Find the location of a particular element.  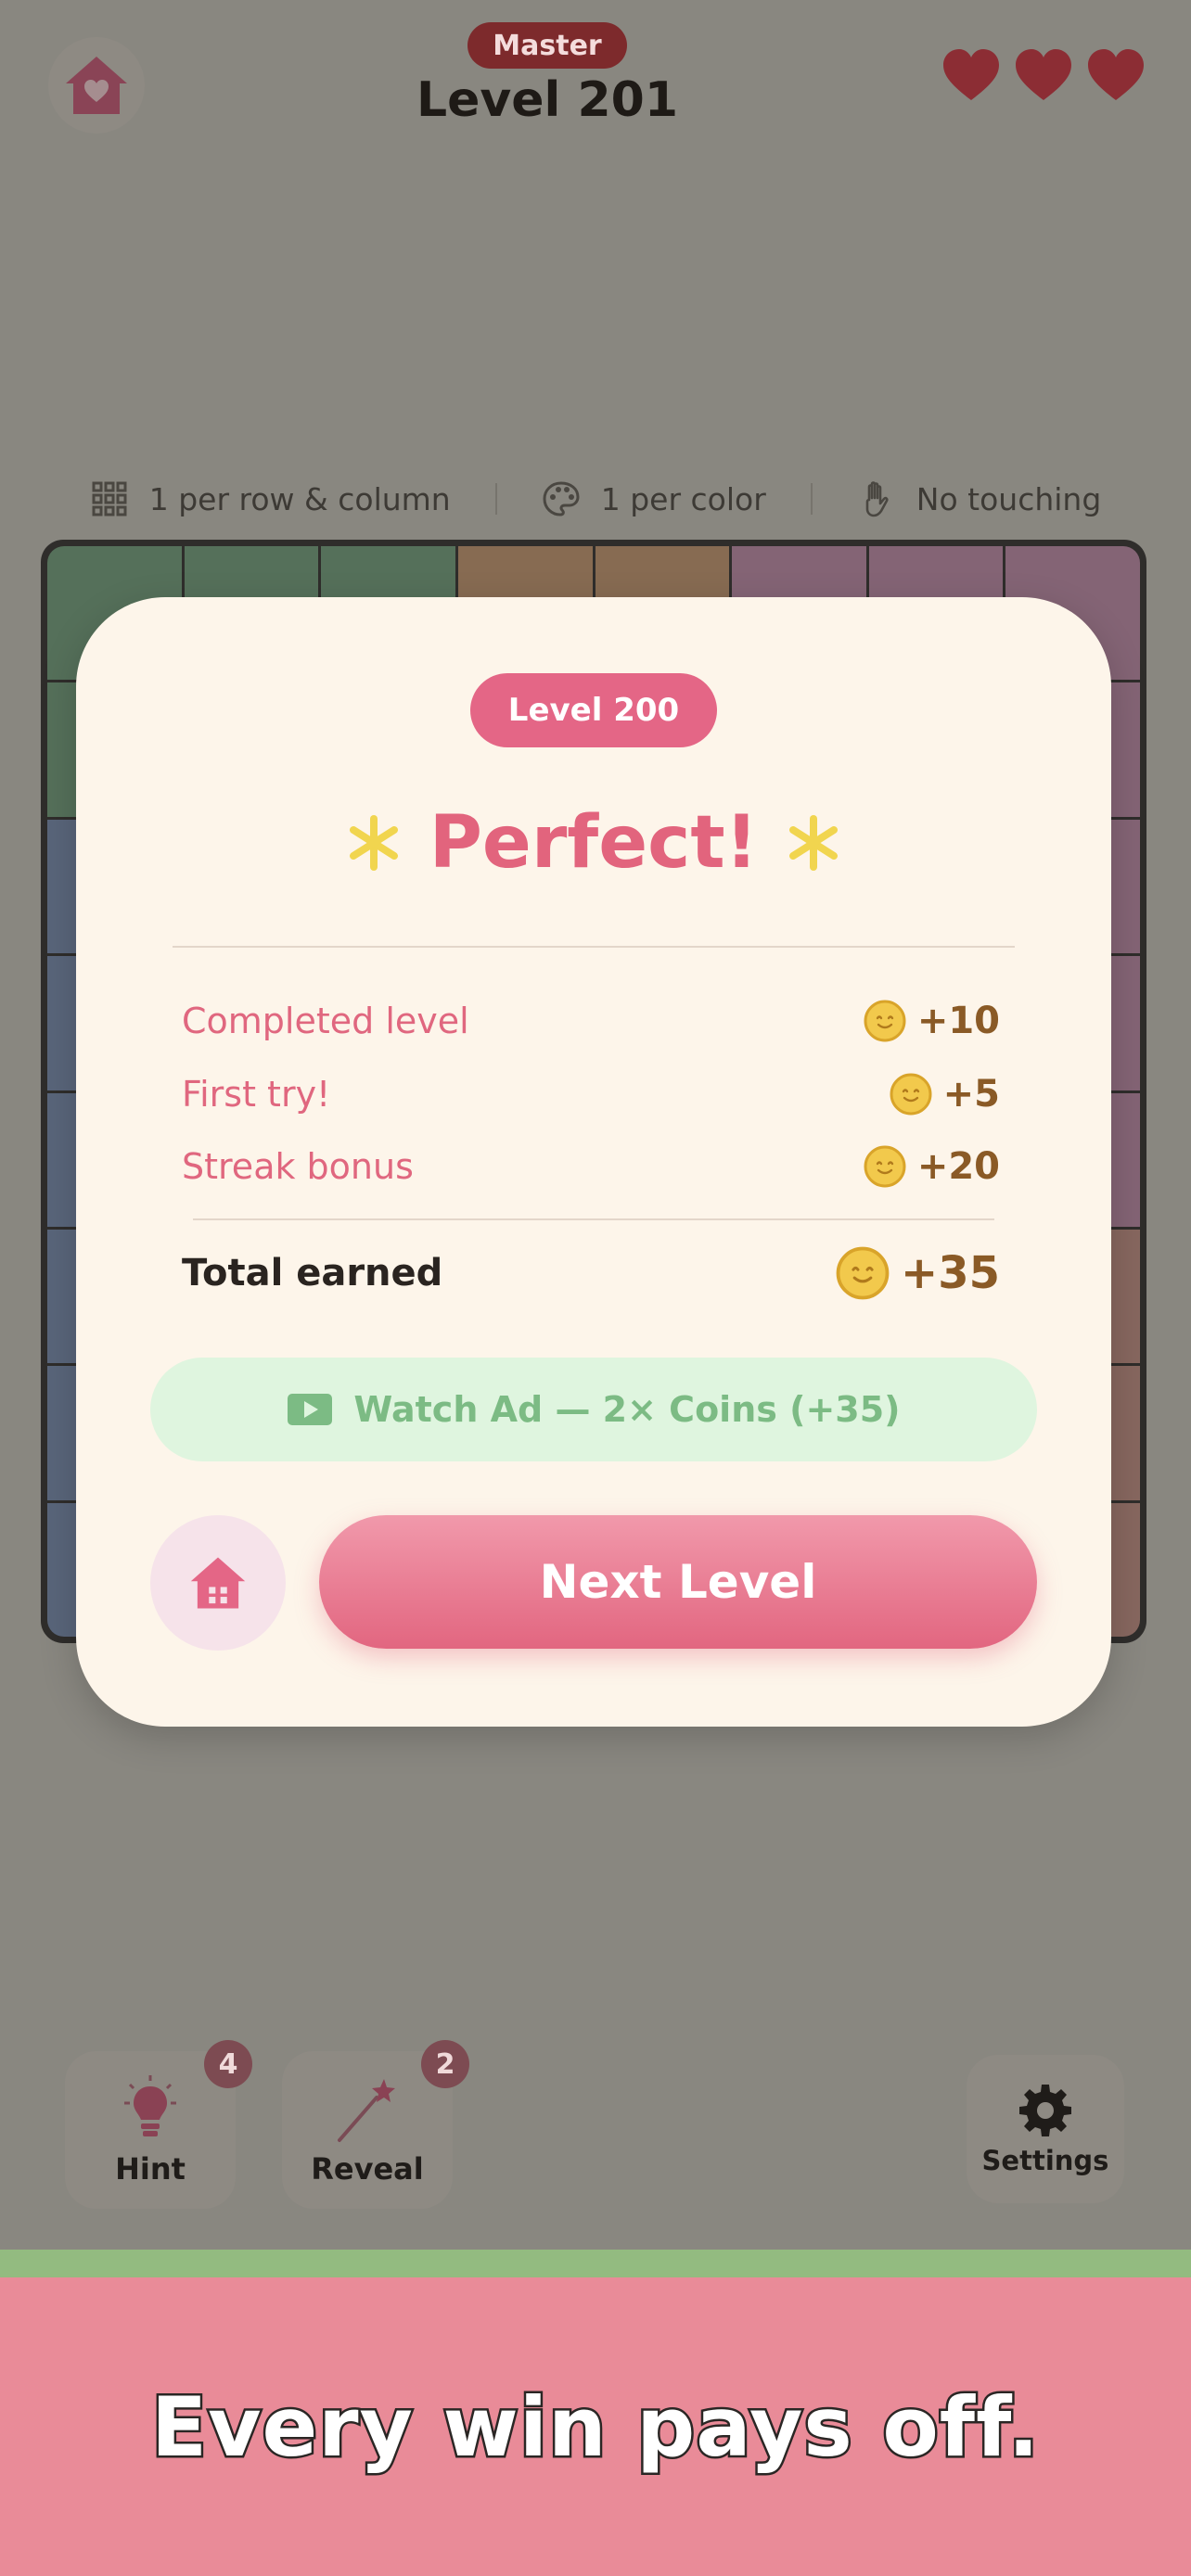

palette-icon is located at coordinates (561, 499).